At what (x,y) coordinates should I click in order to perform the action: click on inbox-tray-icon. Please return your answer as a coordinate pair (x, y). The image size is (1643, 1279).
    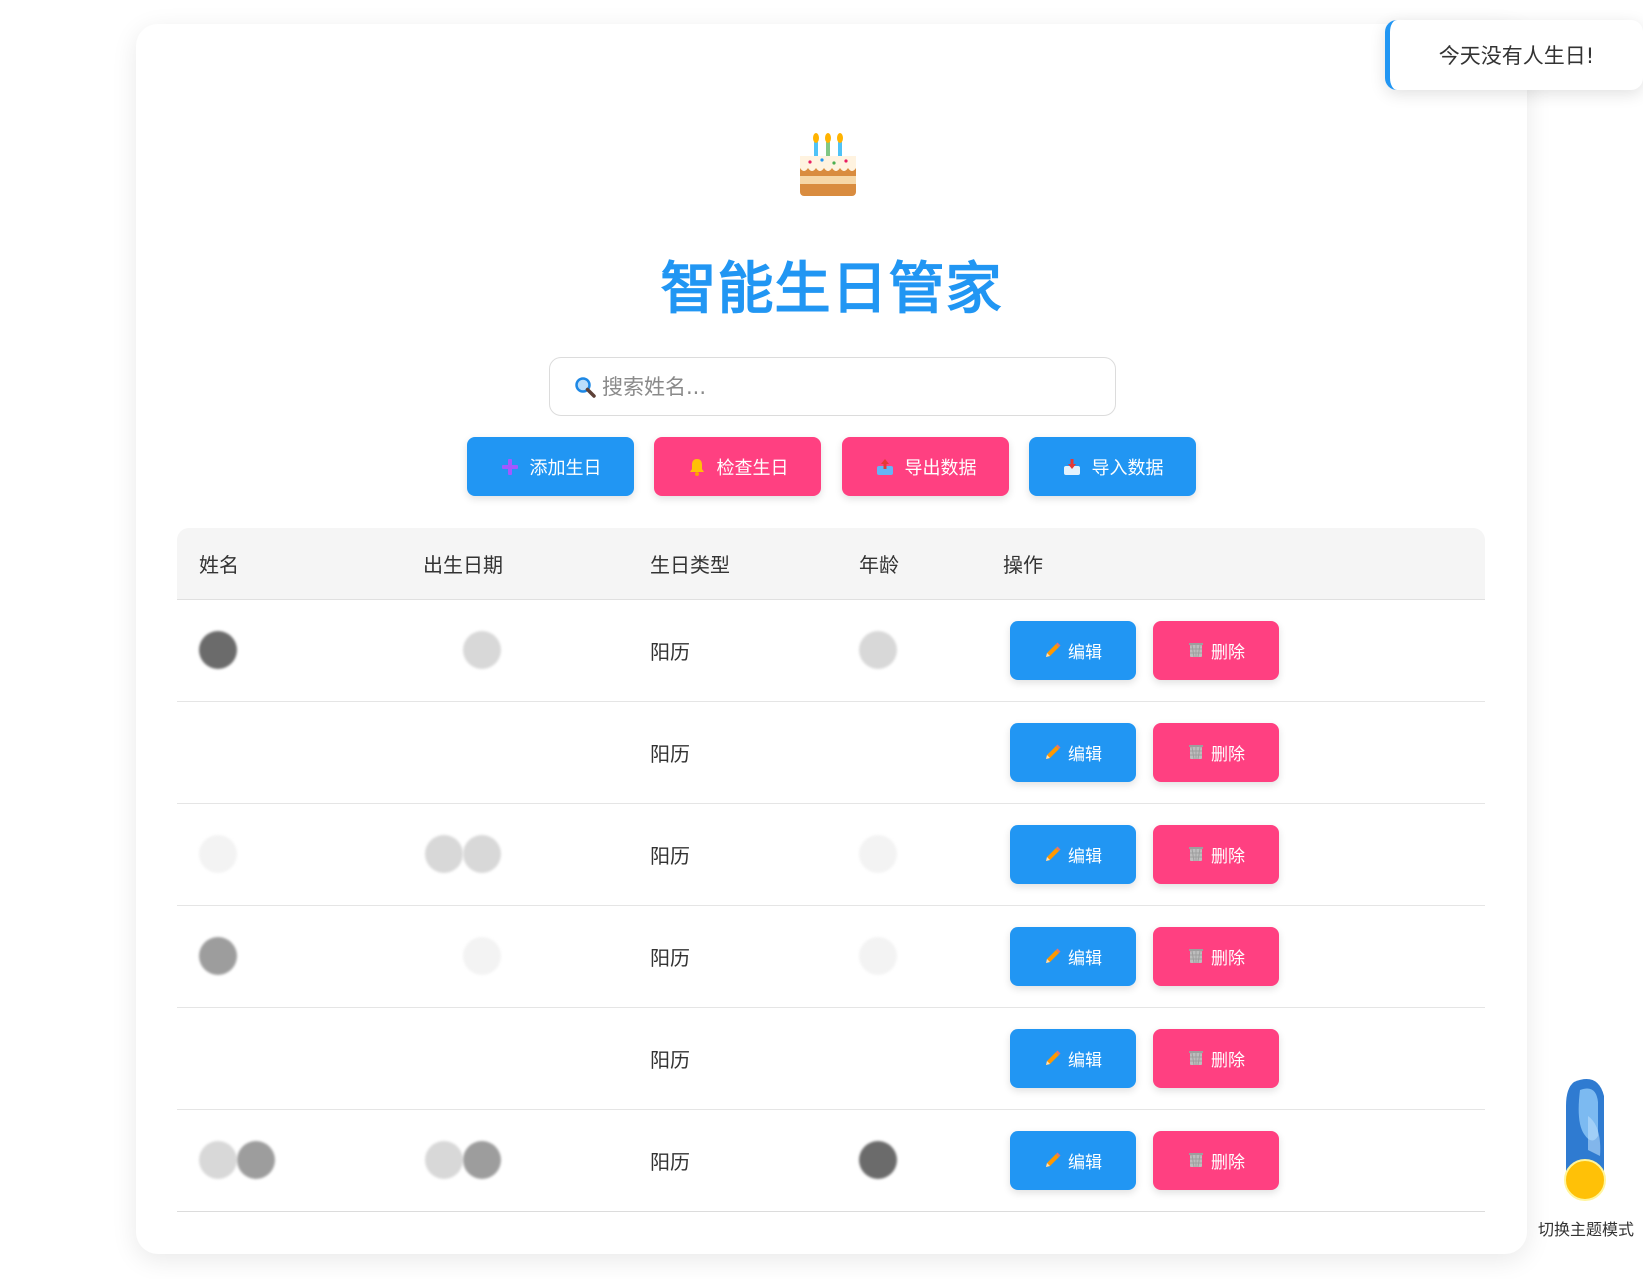
    Looking at the image, I should click on (1071, 466).